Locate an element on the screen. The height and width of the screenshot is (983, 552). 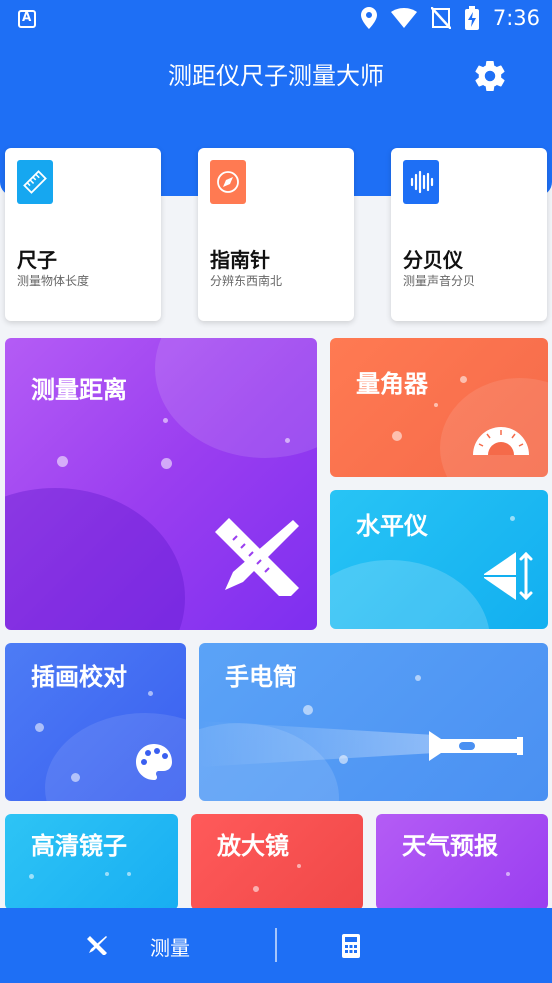
level-tile: 水平仪 is located at coordinates (439, 559).